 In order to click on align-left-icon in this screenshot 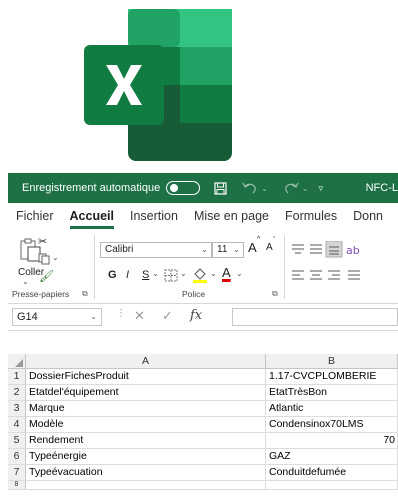, I will do `click(298, 275)`.